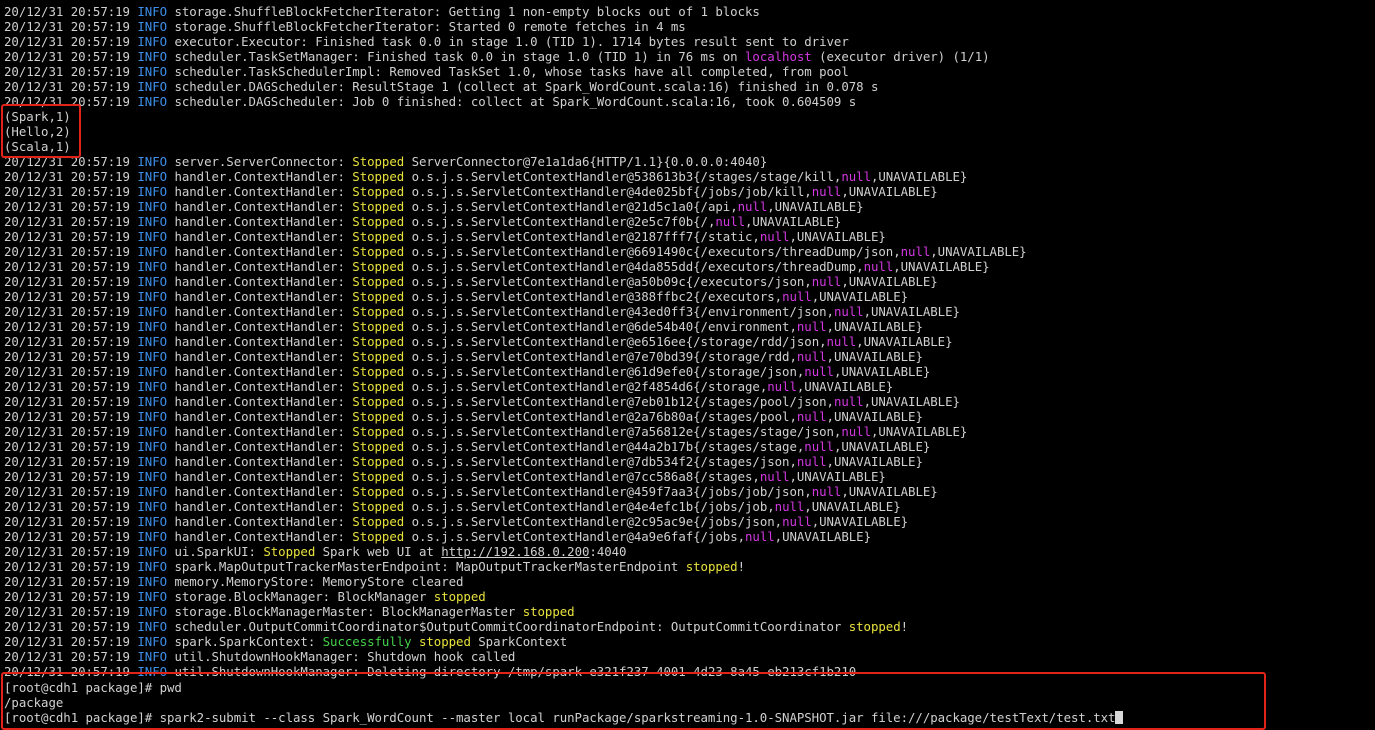 This screenshot has height=730, width=1375. What do you see at coordinates (608, 551) in the screenshot?
I see `log-text: :4040` at bounding box center [608, 551].